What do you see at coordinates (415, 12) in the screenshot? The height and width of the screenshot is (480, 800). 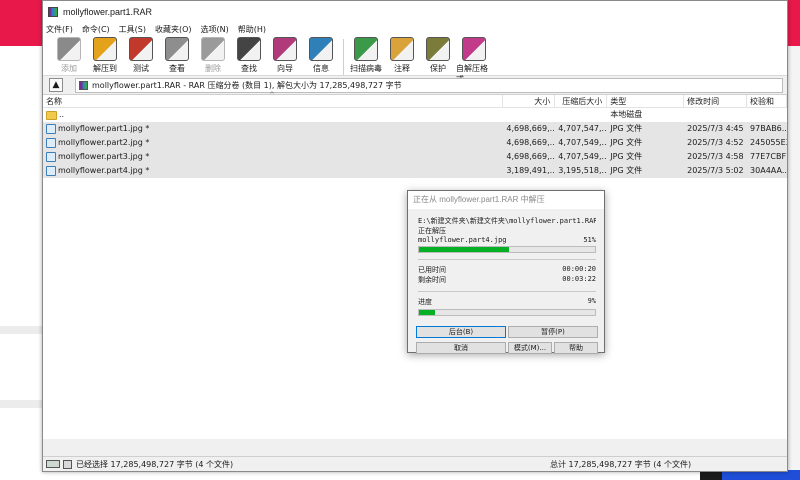 I see `title-bar: mollyflower.part1.RAR` at bounding box center [415, 12].